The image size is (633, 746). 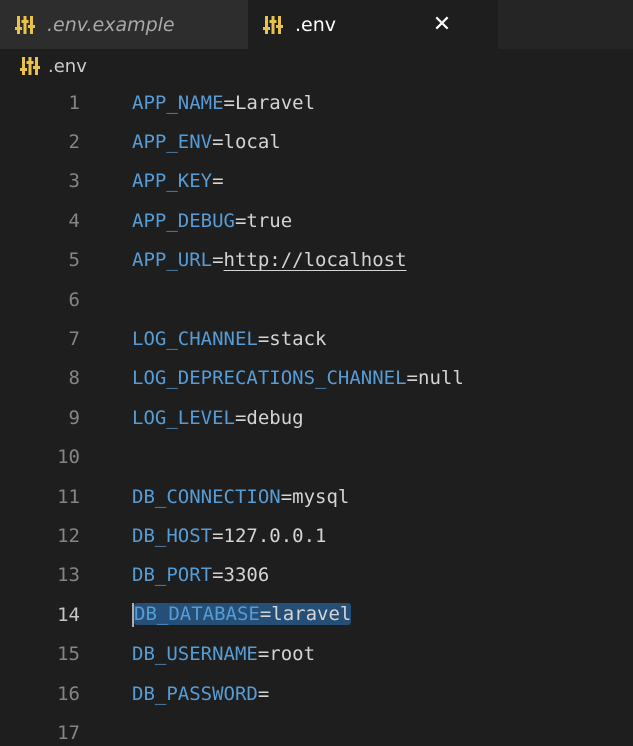 I want to click on env-key: APP_DEBUG, so click(x=183, y=220).